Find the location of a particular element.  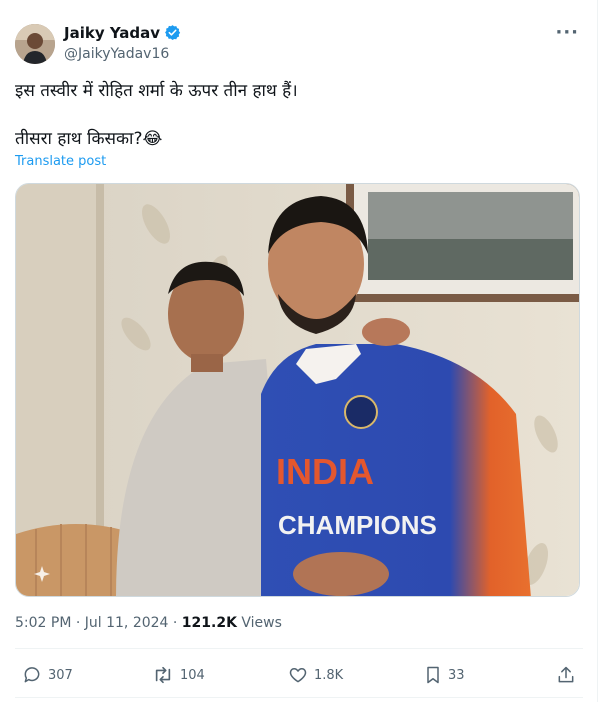

reply-button: 307 is located at coordinates (47, 675).